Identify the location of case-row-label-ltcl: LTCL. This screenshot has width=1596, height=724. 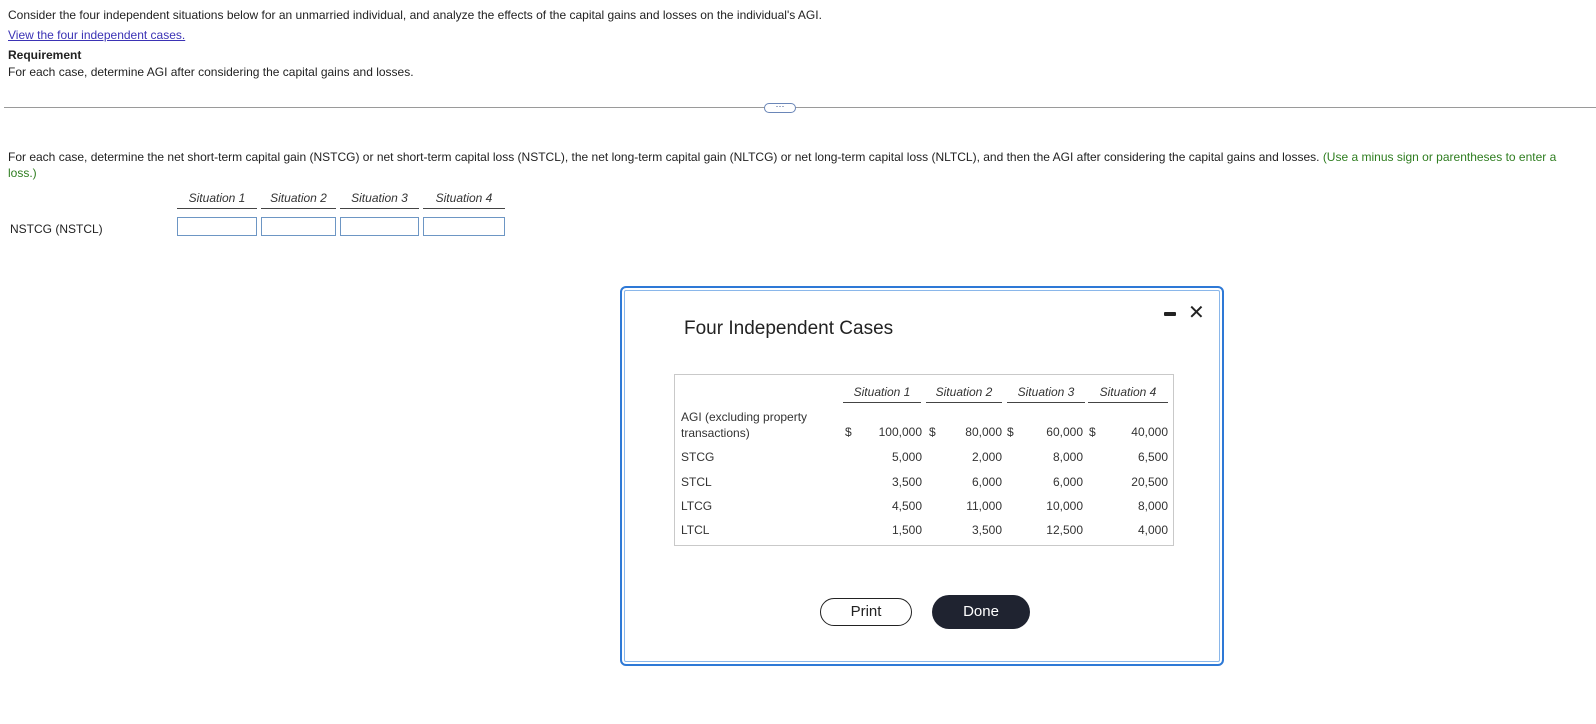
(695, 530).